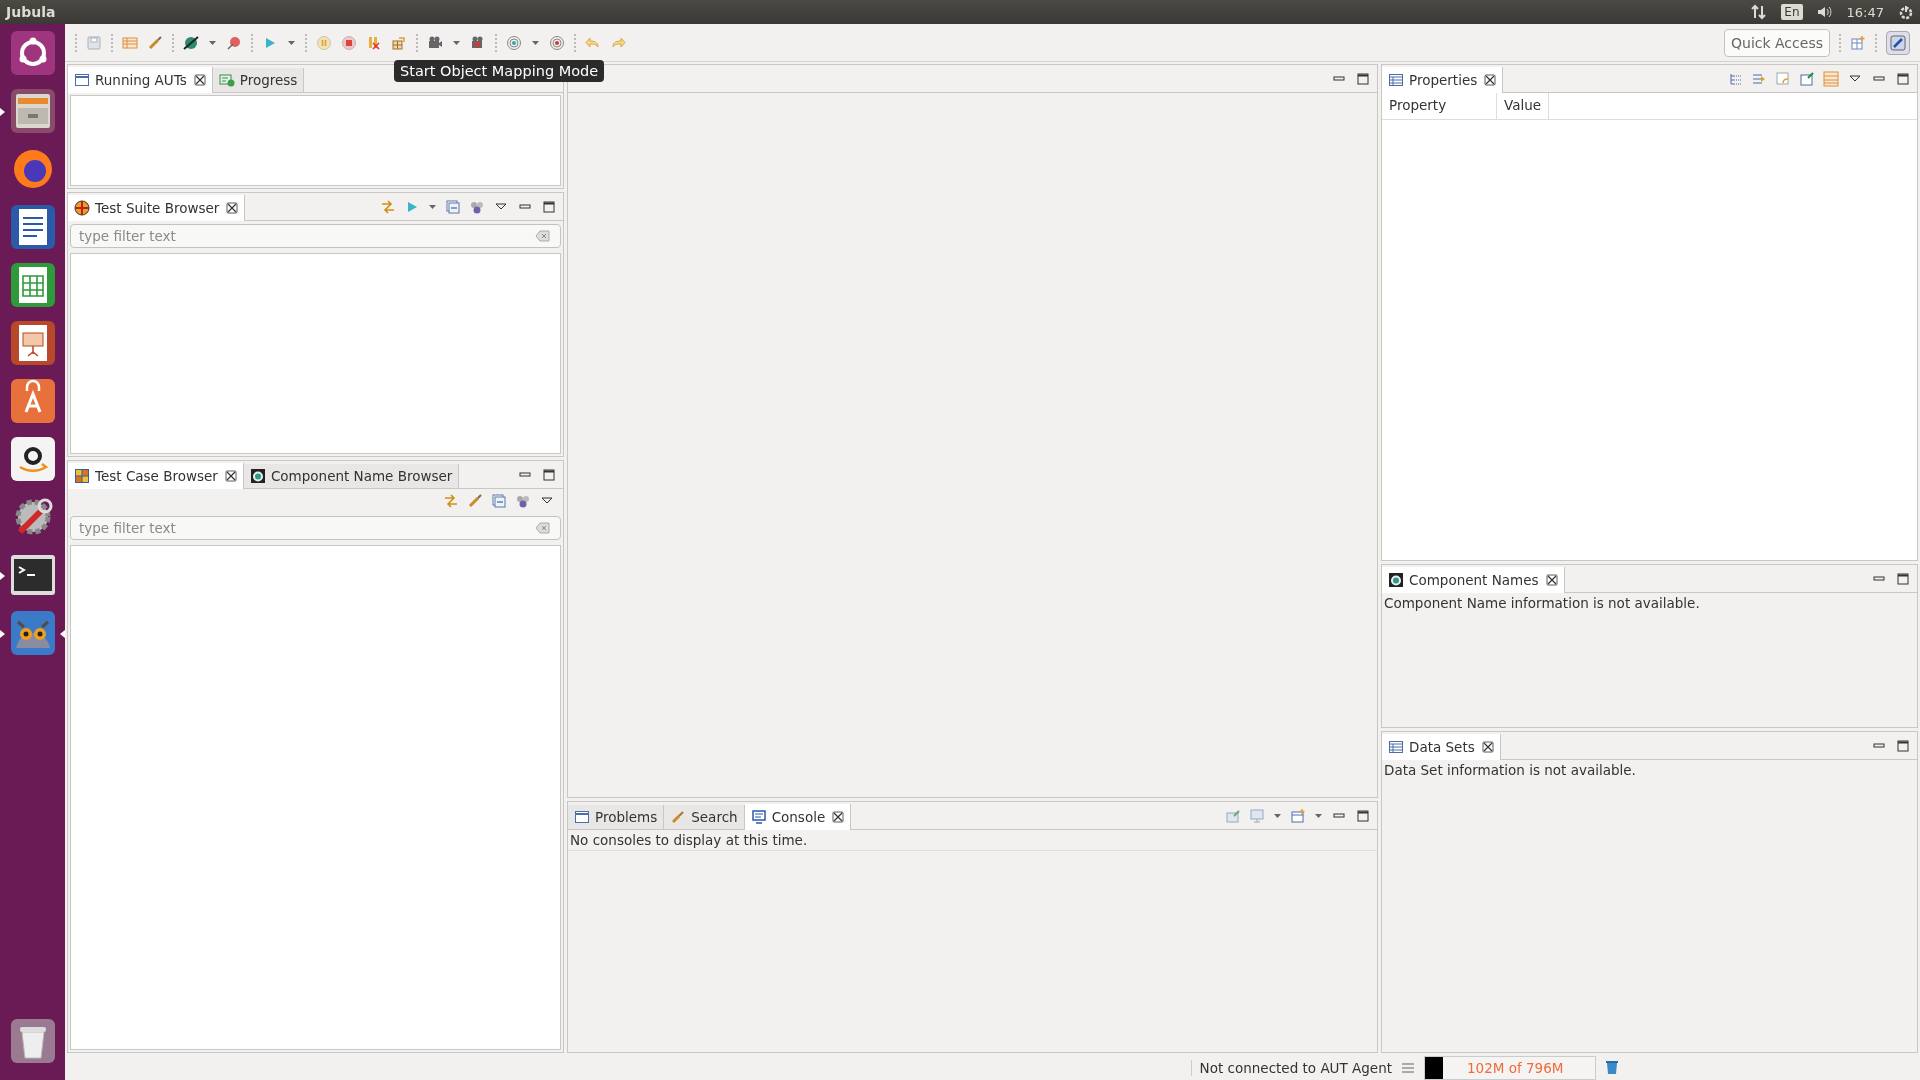  Describe the element at coordinates (616, 817) in the screenshot. I see `view-tab: Problems` at that location.